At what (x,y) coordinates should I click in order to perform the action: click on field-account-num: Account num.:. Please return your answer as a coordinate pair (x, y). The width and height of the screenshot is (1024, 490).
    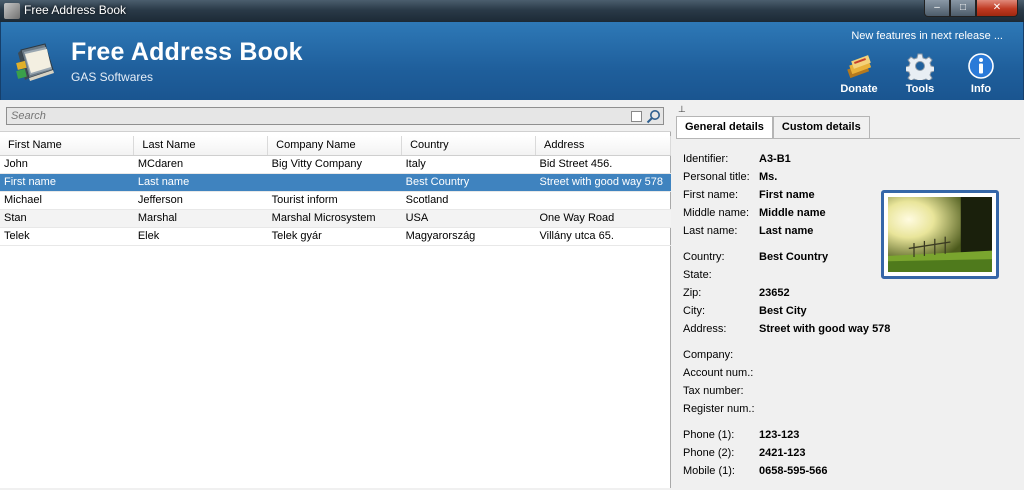
    Looking at the image, I should click on (803, 375).